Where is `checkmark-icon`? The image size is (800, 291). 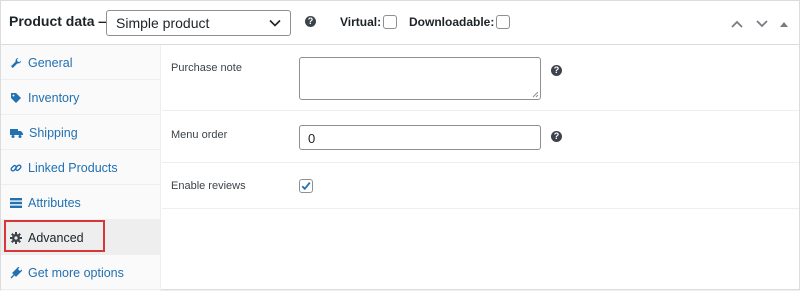
checkmark-icon is located at coordinates (306, 186).